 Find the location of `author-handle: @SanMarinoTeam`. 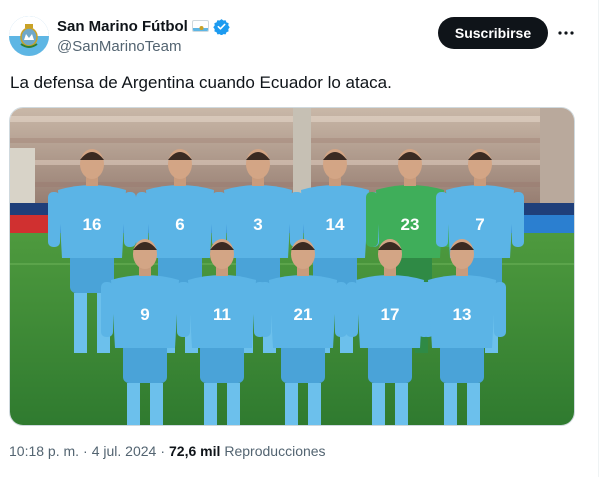

author-handle: @SanMarinoTeam is located at coordinates (119, 46).